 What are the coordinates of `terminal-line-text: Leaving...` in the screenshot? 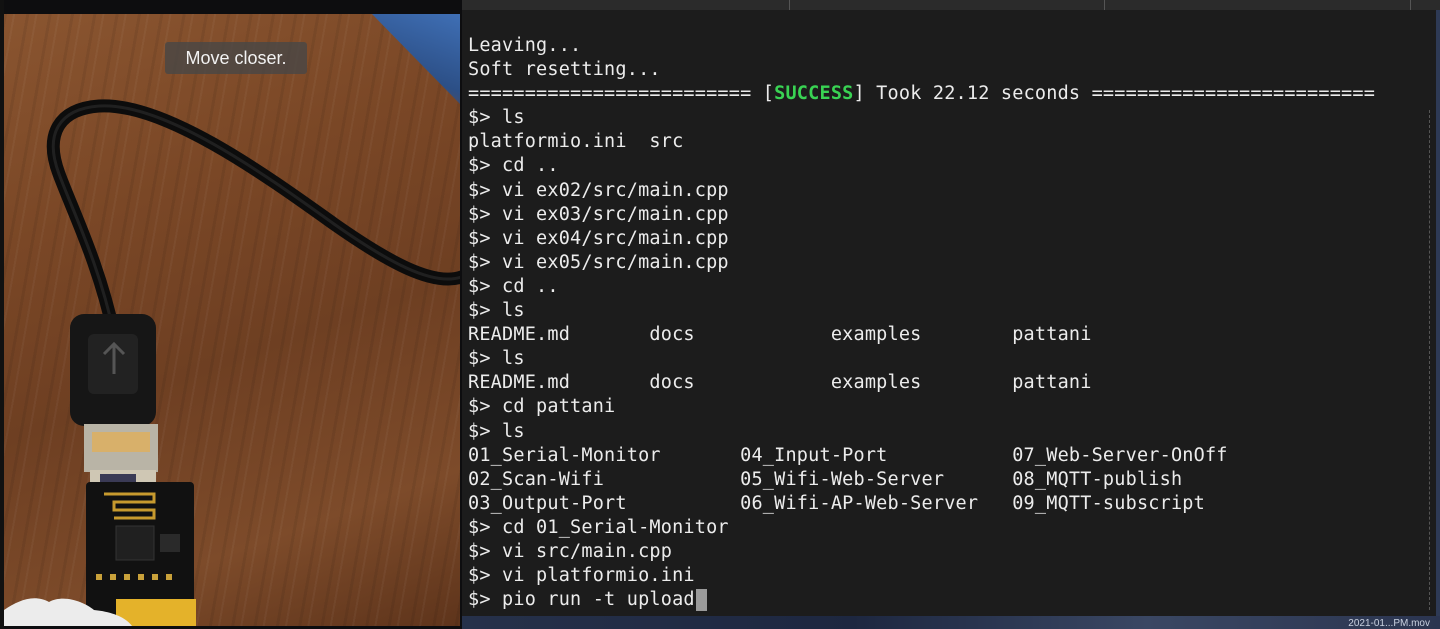 It's located at (525, 45).